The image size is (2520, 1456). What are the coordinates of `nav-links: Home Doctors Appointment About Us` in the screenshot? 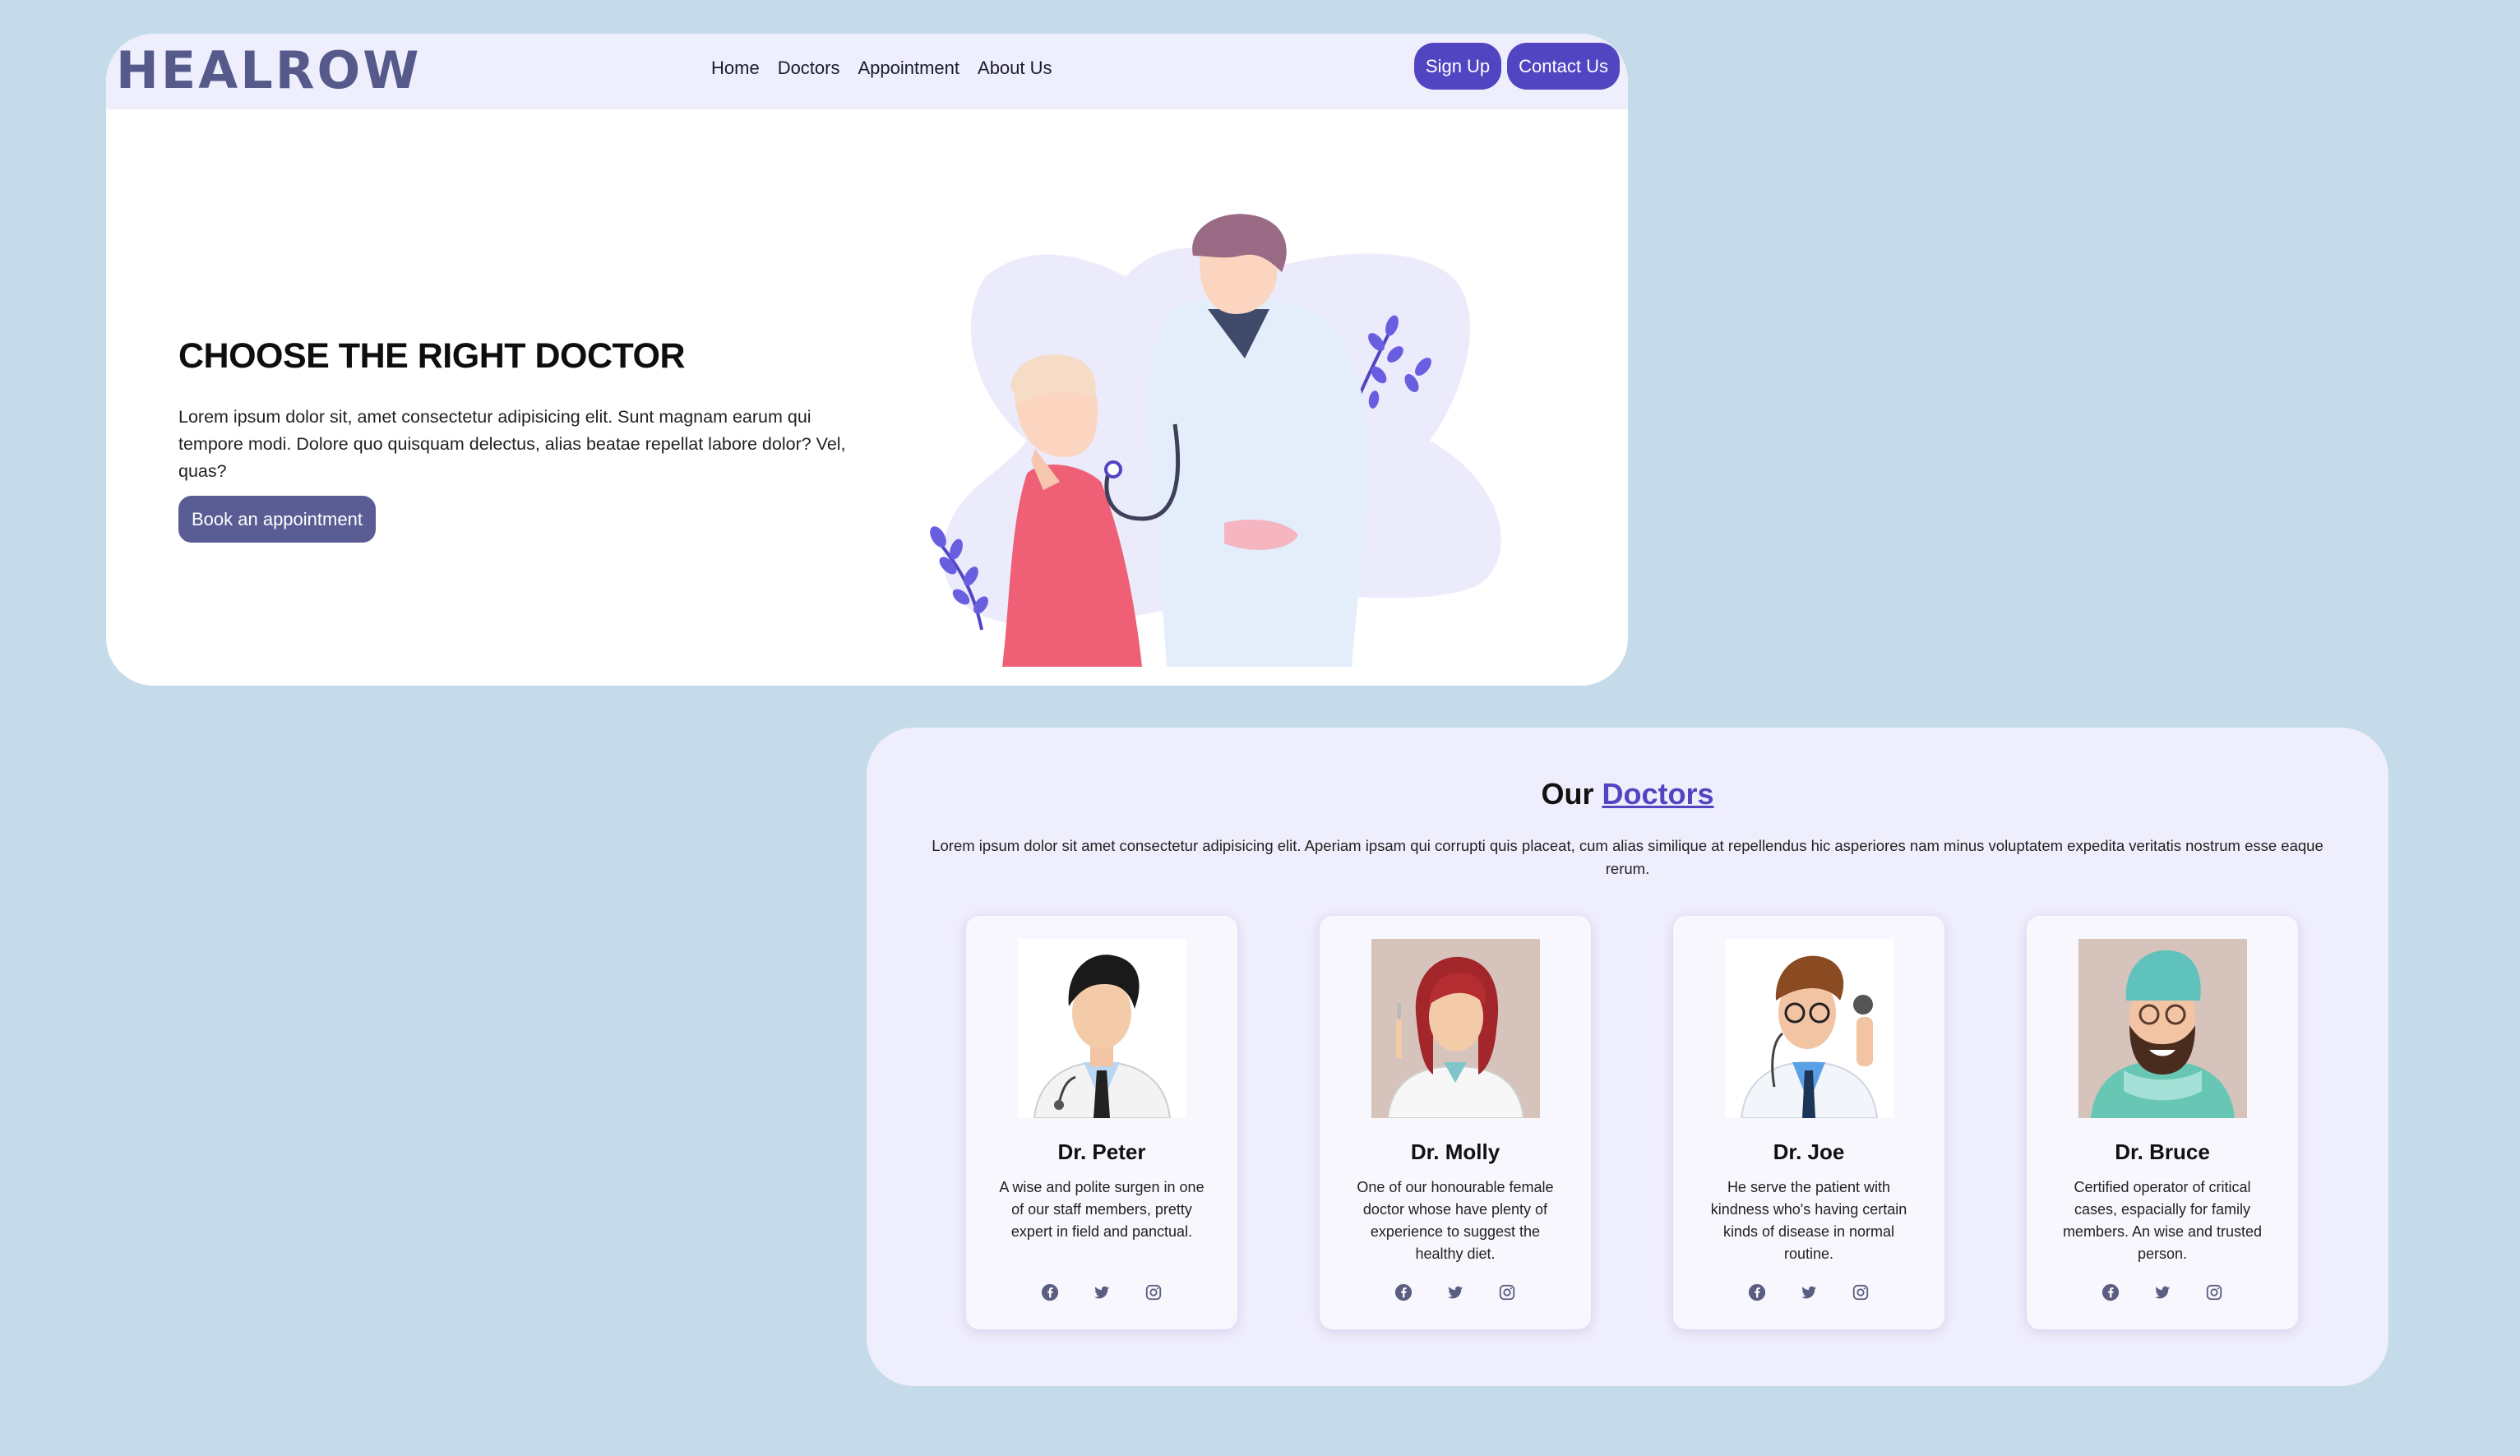 It's located at (881, 67).